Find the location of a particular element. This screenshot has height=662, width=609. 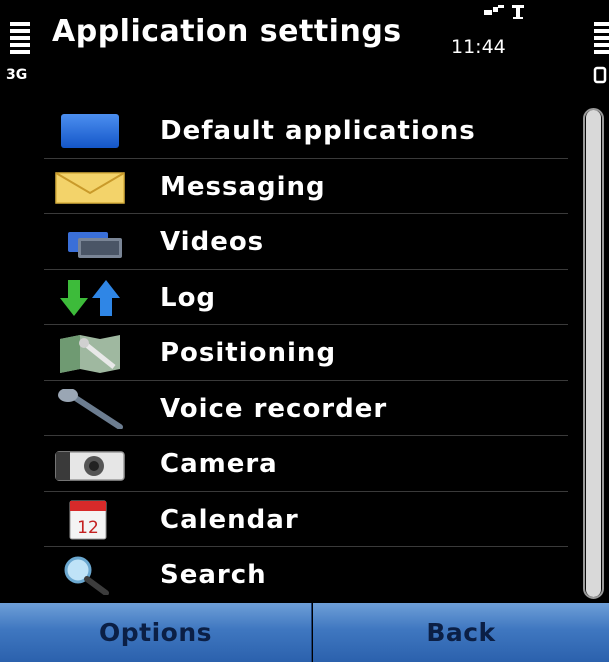

list-item-videos: Videos is located at coordinates (290, 242).